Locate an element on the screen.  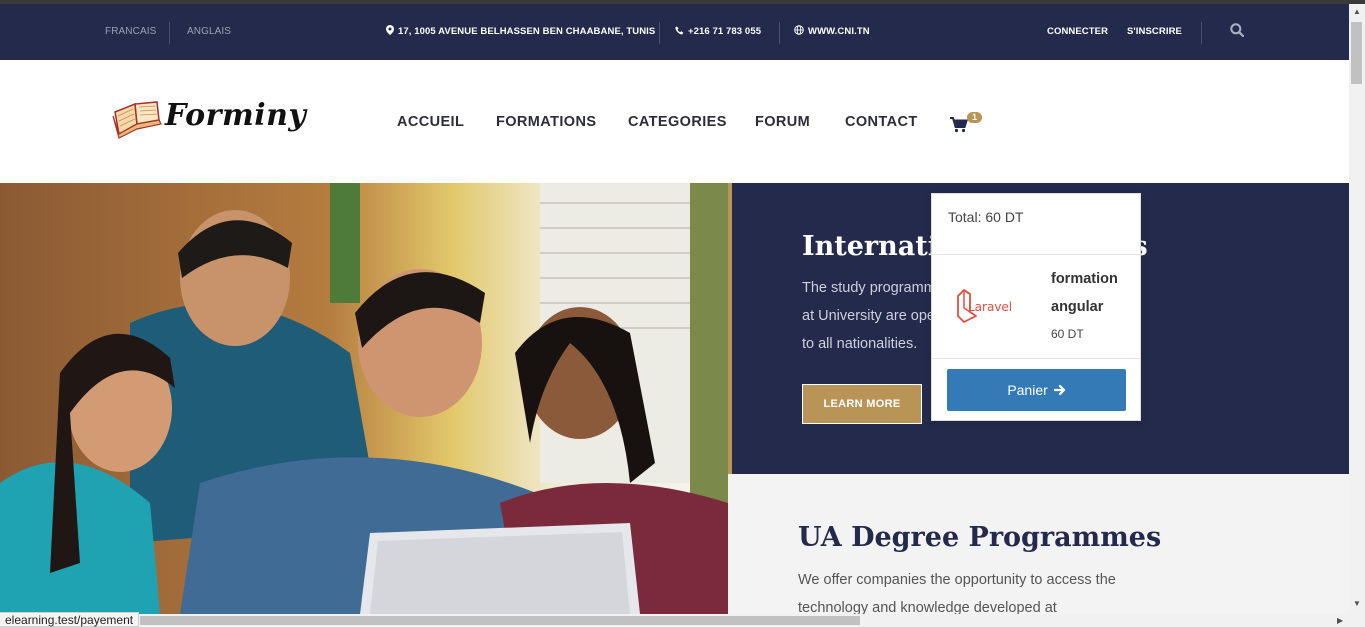
map-marker-icon is located at coordinates (390, 30).